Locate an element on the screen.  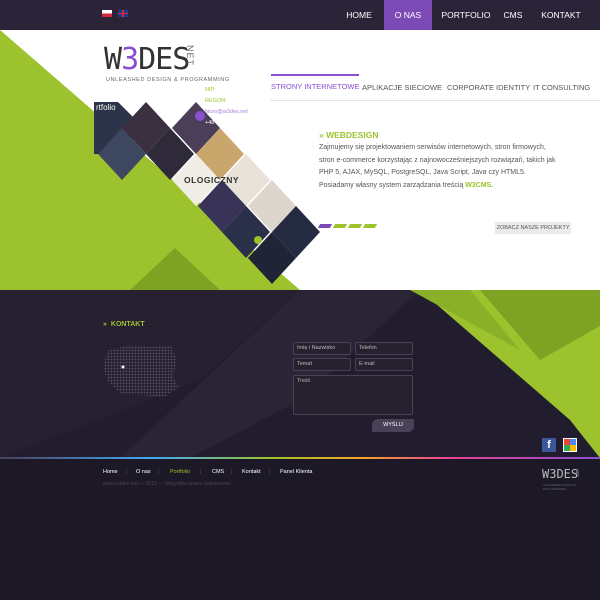
address-street: ul. Grabiszyńska 108/10 is located at coordinates (235, 57).